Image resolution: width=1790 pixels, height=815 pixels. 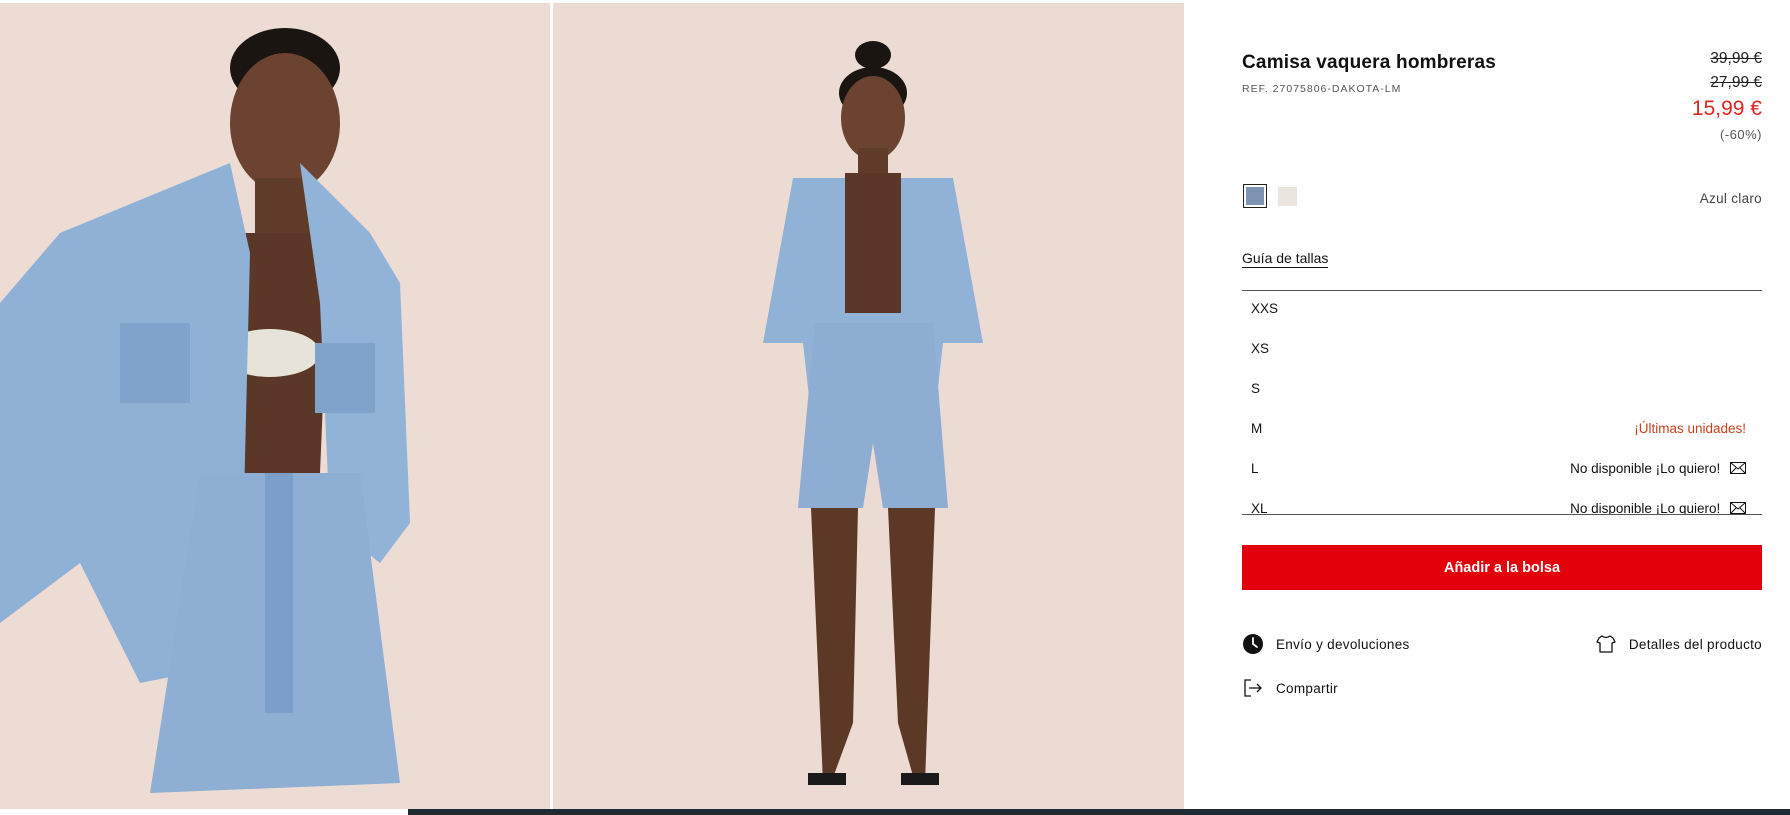 What do you see at coordinates (1255, 468) in the screenshot?
I see `size-label: L` at bounding box center [1255, 468].